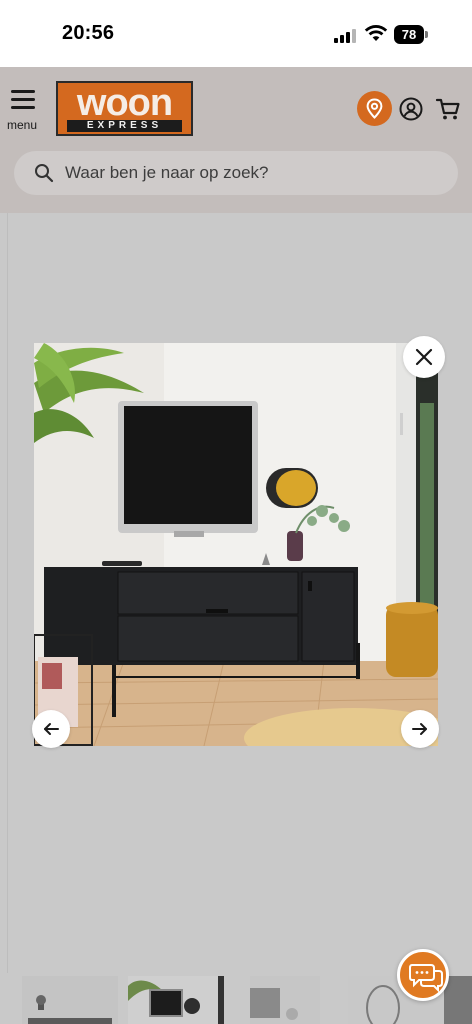  I want to click on account-icon, so click(411, 109).